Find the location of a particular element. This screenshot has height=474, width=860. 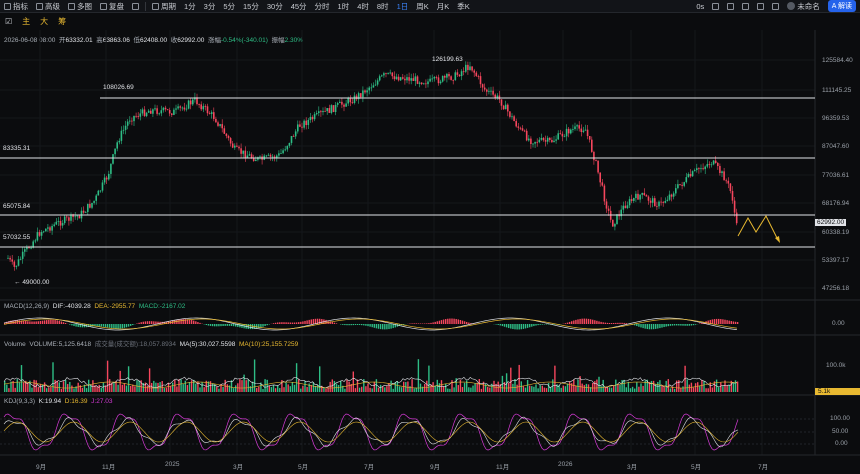

kdj-axis-label: 50.00 is located at coordinates (840, 431).